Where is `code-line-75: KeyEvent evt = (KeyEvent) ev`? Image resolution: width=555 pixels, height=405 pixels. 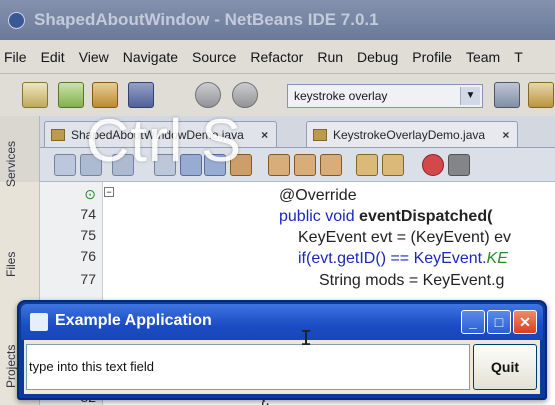
code-line-75: KeyEvent evt = (KeyEvent) ev is located at coordinates (404, 237).